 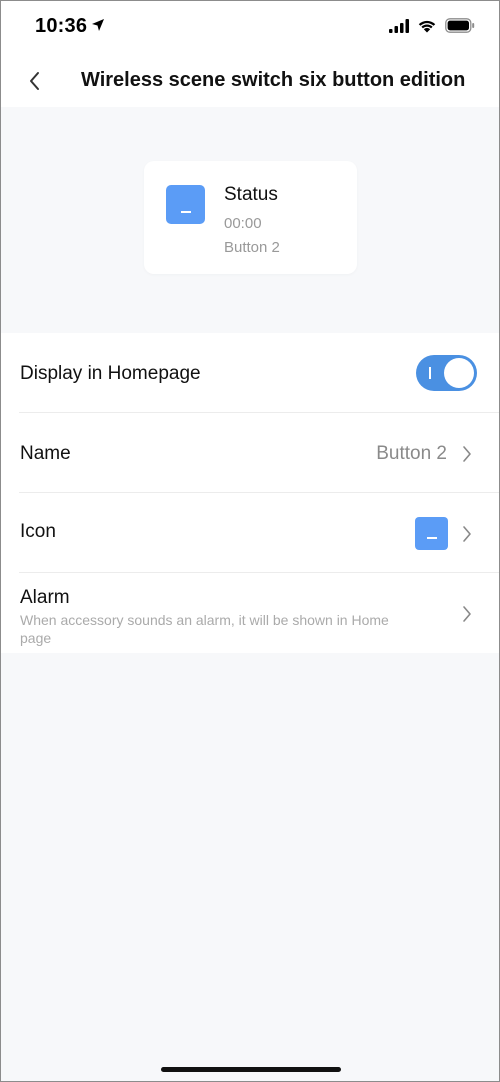 I want to click on display-in-homepage-label: Display in Homepage, so click(x=110, y=373).